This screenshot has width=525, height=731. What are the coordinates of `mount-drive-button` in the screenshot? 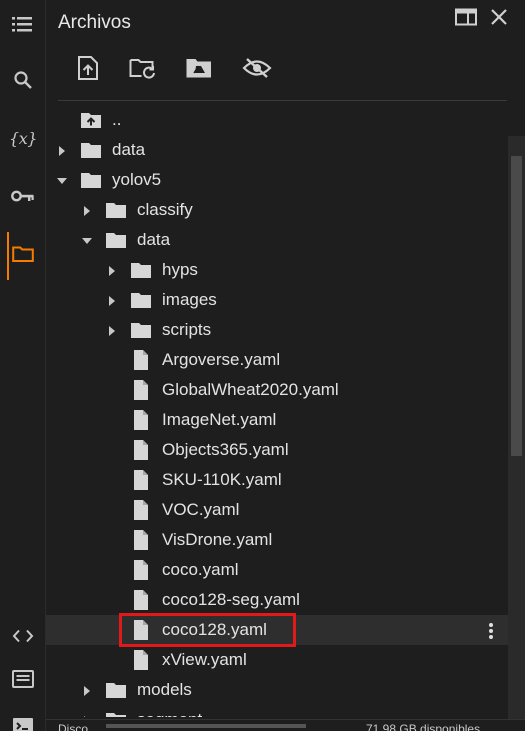 It's located at (199, 70).